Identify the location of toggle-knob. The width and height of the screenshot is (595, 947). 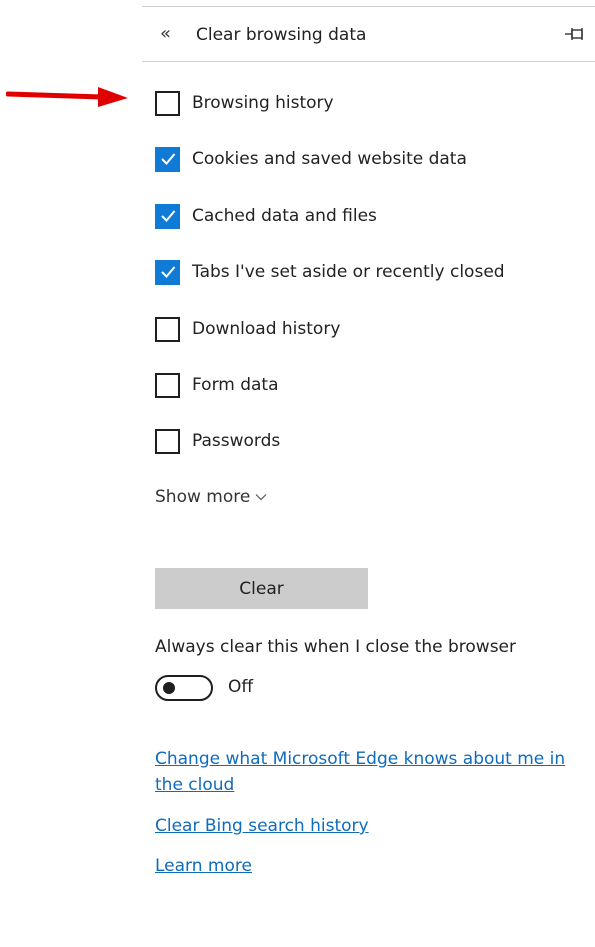
(169, 688).